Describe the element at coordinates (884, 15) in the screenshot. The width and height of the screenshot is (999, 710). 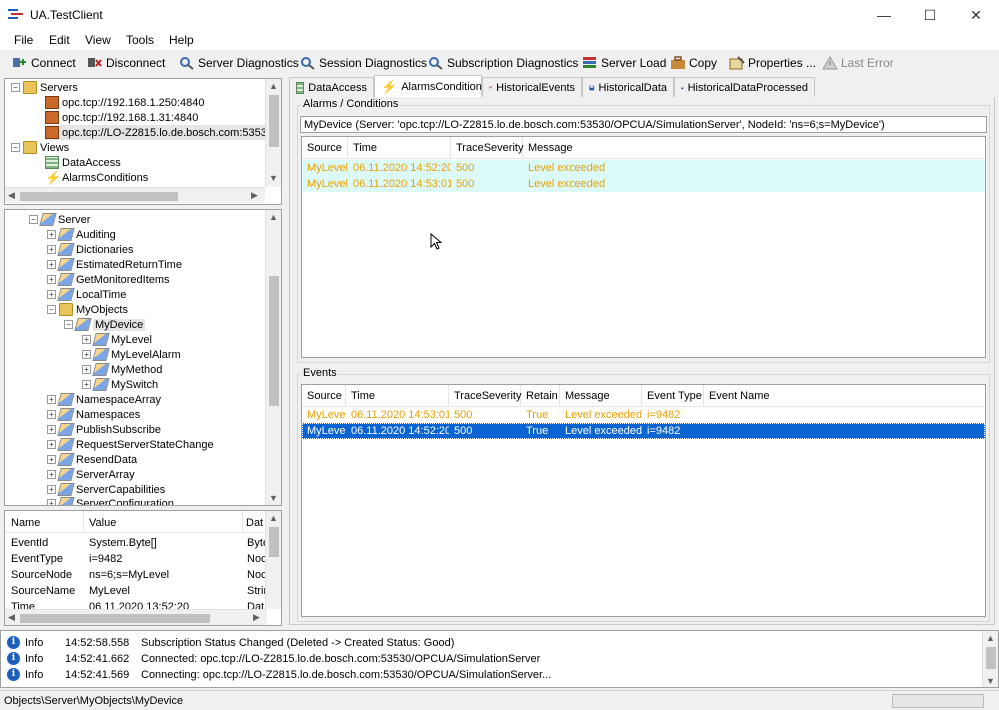
I see `minimize-button: —` at that location.